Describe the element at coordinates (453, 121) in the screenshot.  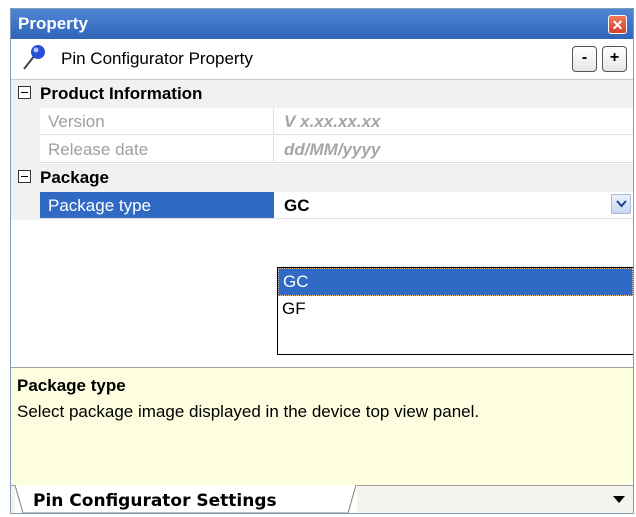
I see `property-value: V x.xx.xx.xx` at that location.